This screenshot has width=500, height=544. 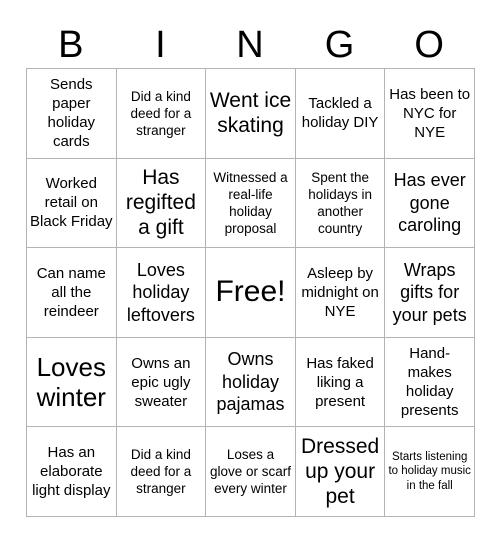 I want to click on bingo-header-row: B I N G O, so click(x=250, y=45).